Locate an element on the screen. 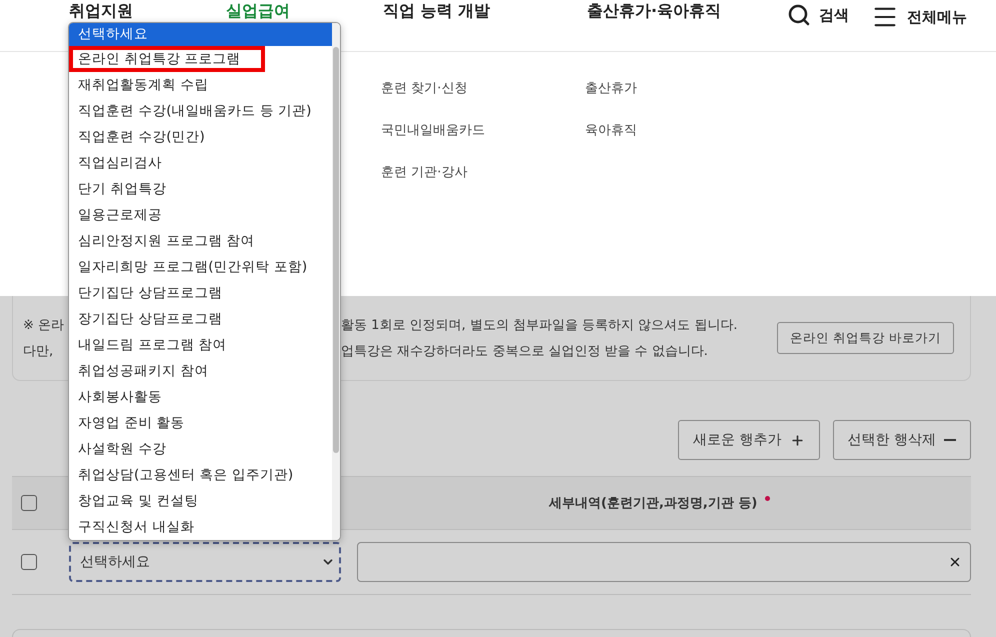  dropdown-option: 온라인 취업특강 프로그램 is located at coordinates (167, 59).